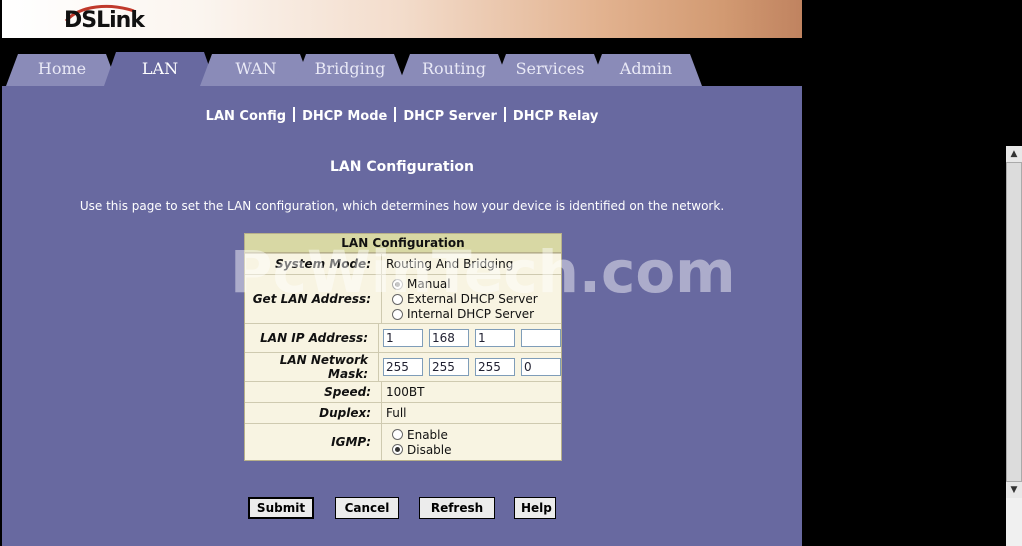 This screenshot has height=546, width=1022. What do you see at coordinates (256, 70) in the screenshot?
I see `tab-wan: WAN` at bounding box center [256, 70].